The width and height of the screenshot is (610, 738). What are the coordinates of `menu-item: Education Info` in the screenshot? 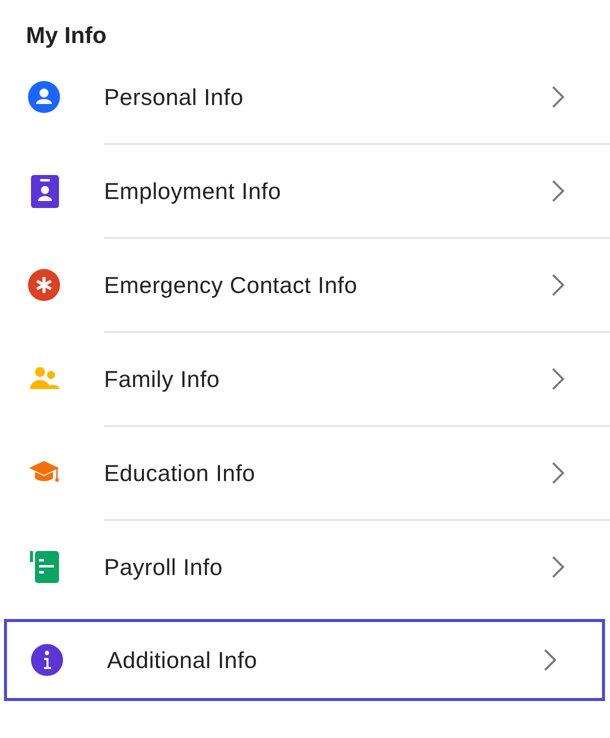 It's located at (305, 473).